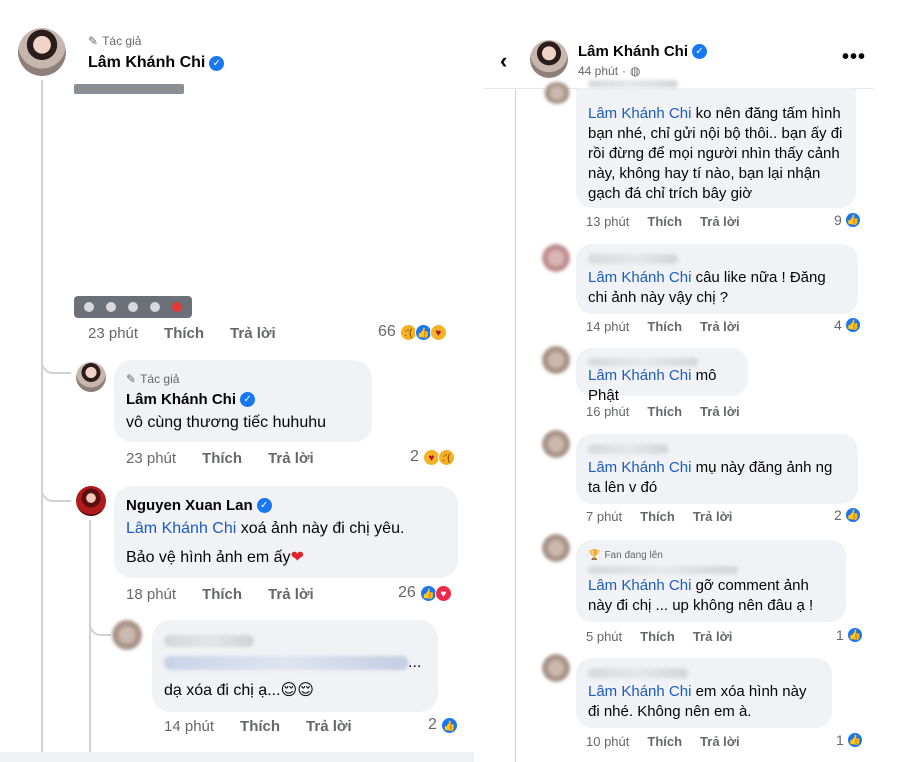 This screenshot has height=762, width=924. I want to click on timestamp: 5 phút, so click(604, 636).